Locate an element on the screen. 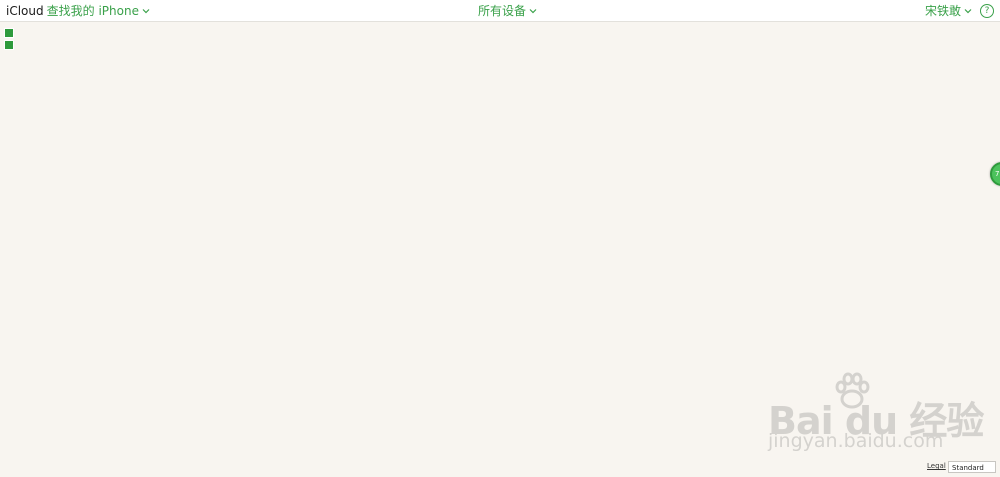  device-pin-label: 71 is located at coordinates (997, 174).